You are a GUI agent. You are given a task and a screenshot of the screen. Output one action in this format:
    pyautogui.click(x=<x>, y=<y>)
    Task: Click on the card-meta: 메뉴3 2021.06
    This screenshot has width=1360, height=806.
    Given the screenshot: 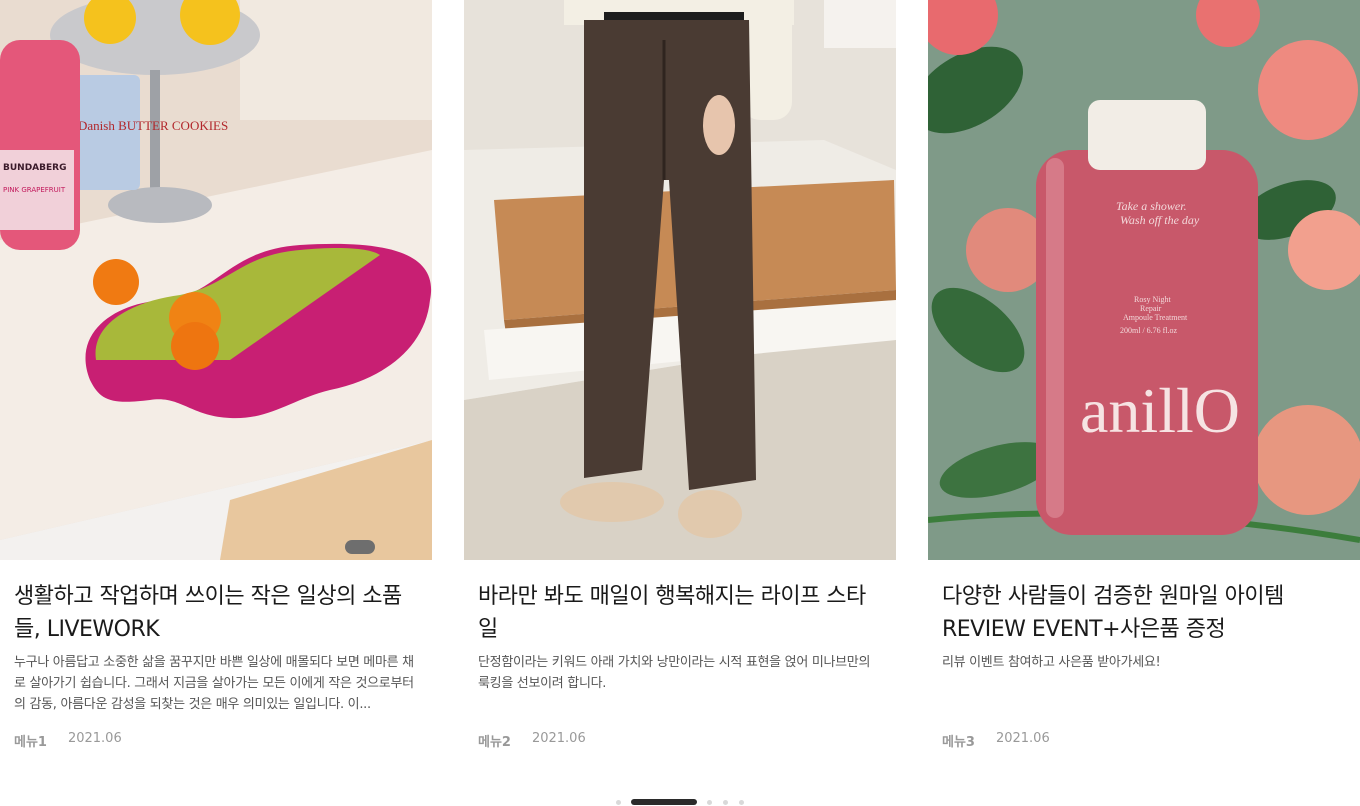 What is the action you would take?
    pyautogui.click(x=1144, y=740)
    